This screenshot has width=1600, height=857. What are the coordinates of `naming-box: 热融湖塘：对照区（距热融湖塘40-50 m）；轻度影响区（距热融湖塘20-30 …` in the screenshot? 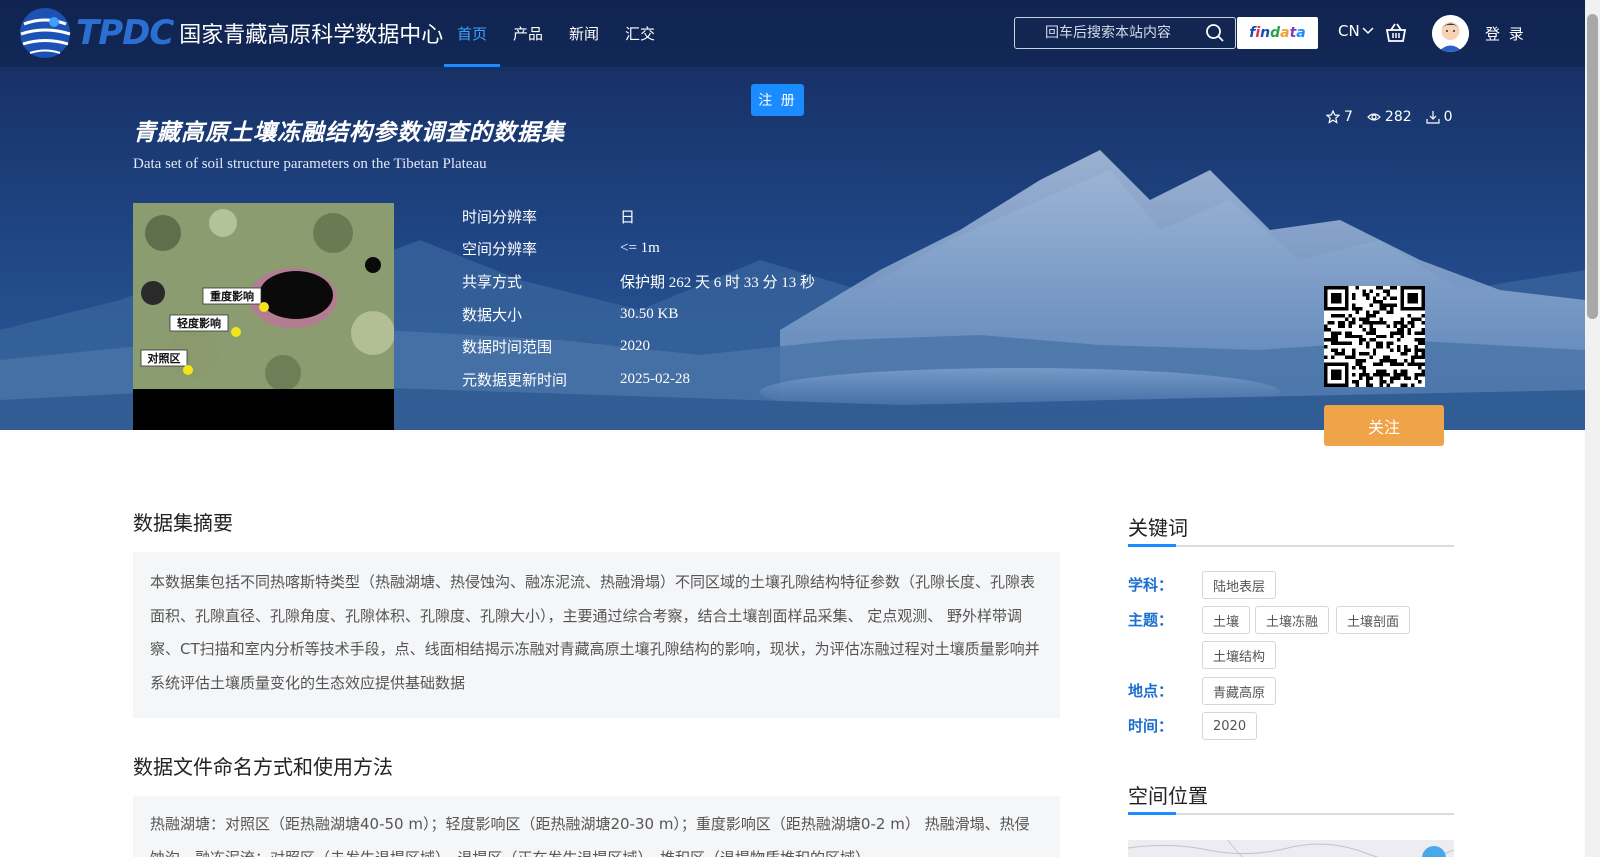 It's located at (596, 826).